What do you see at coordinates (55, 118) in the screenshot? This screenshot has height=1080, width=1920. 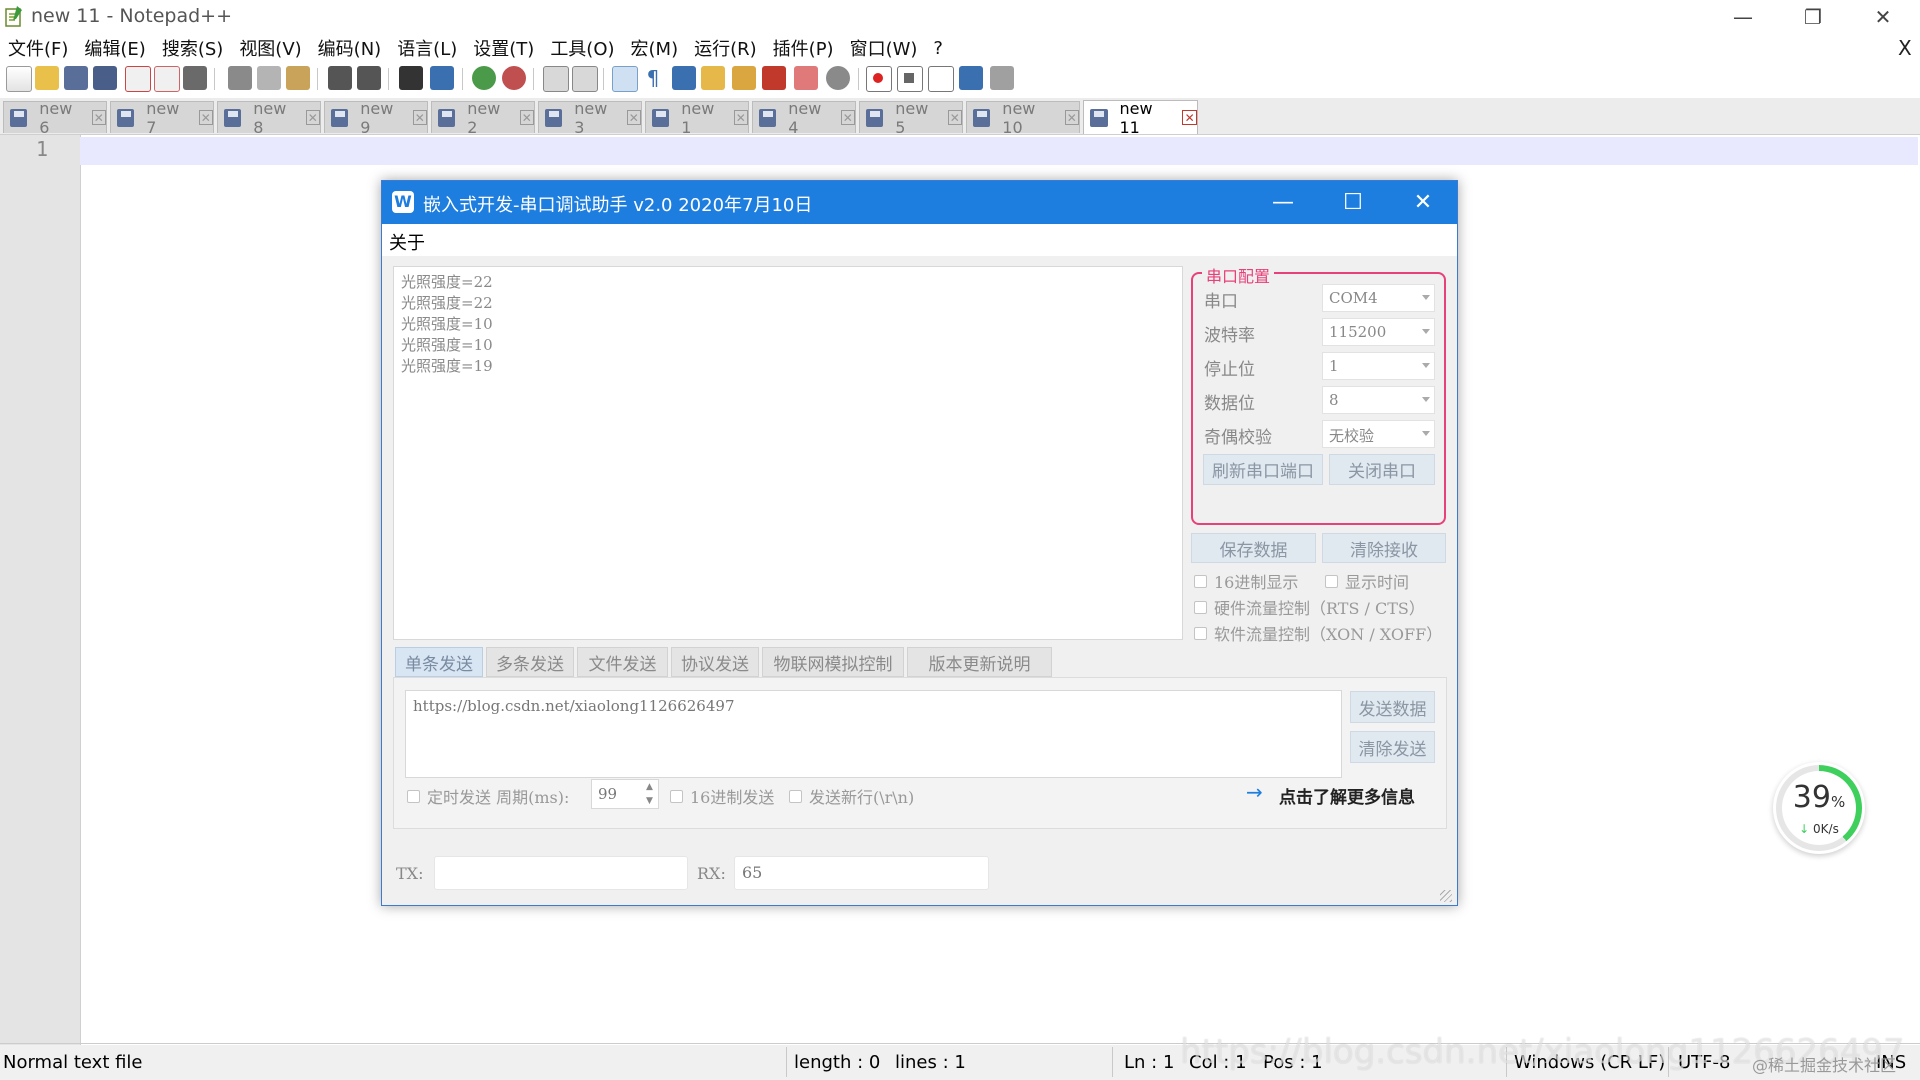 I see `tab-new-6: new 6 ✕` at bounding box center [55, 118].